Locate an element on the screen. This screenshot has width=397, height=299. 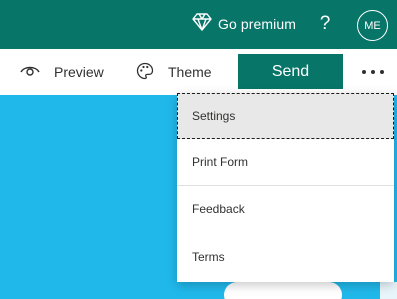
go-premium-label: Go premium is located at coordinates (257, 24).